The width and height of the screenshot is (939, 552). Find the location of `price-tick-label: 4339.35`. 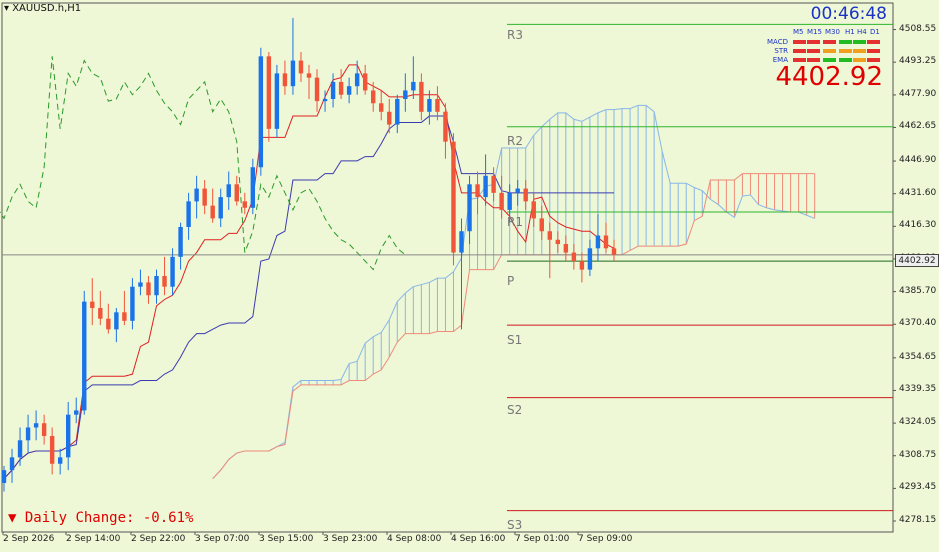

price-tick-label: 4339.35 is located at coordinates (918, 389).